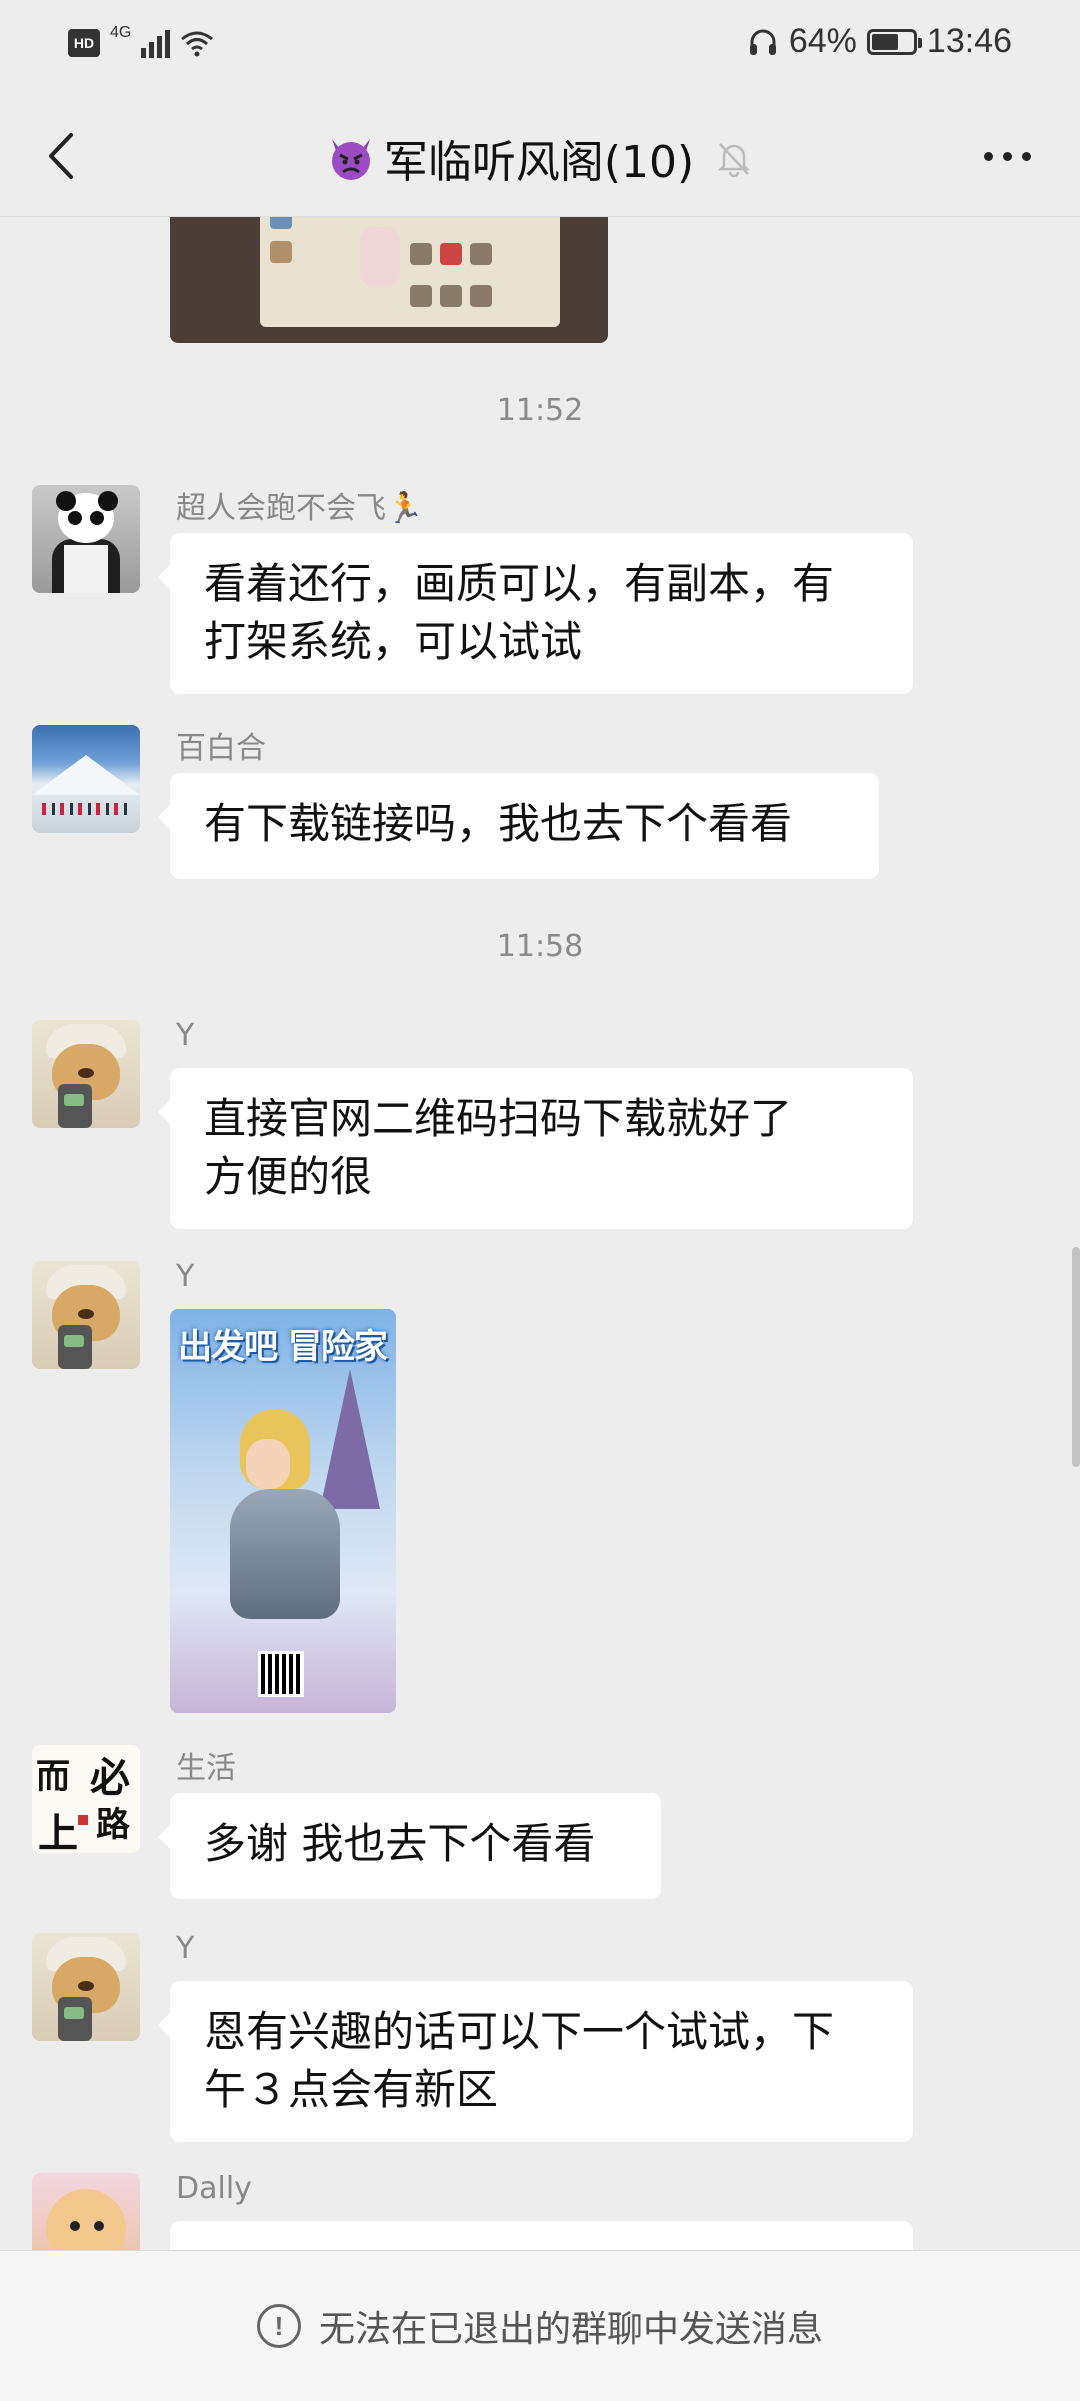 This screenshot has height=2401, width=1080. What do you see at coordinates (84, 43) in the screenshot?
I see `hd-badge: HD` at bounding box center [84, 43].